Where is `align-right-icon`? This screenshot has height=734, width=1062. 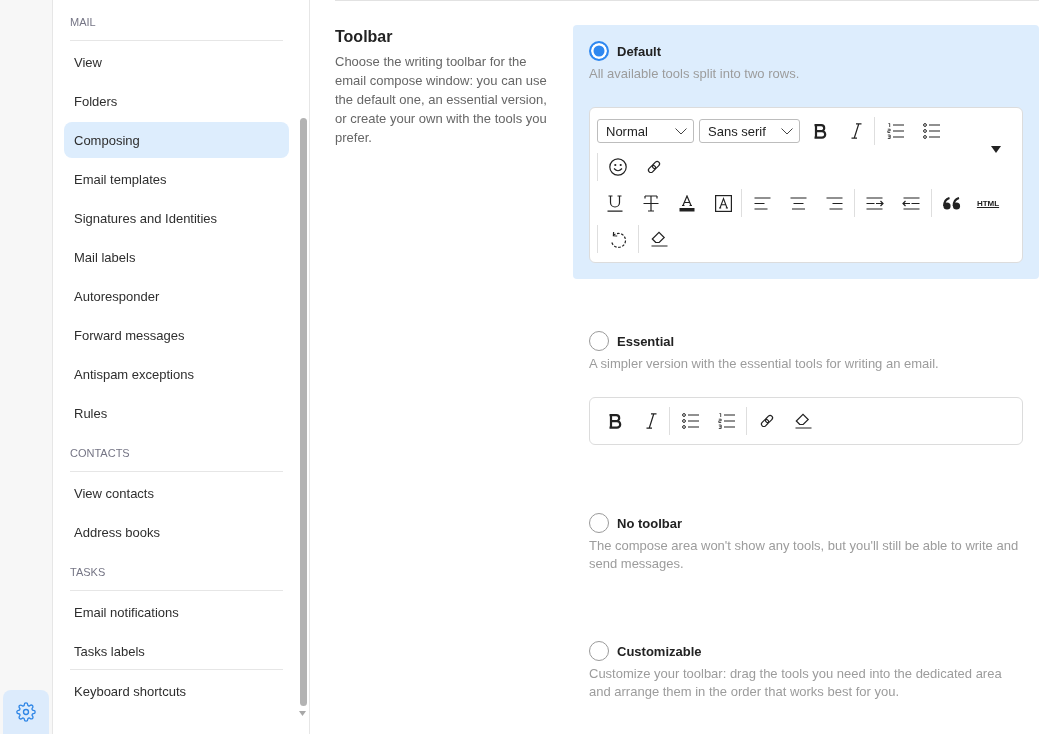 align-right-icon is located at coordinates (834, 203).